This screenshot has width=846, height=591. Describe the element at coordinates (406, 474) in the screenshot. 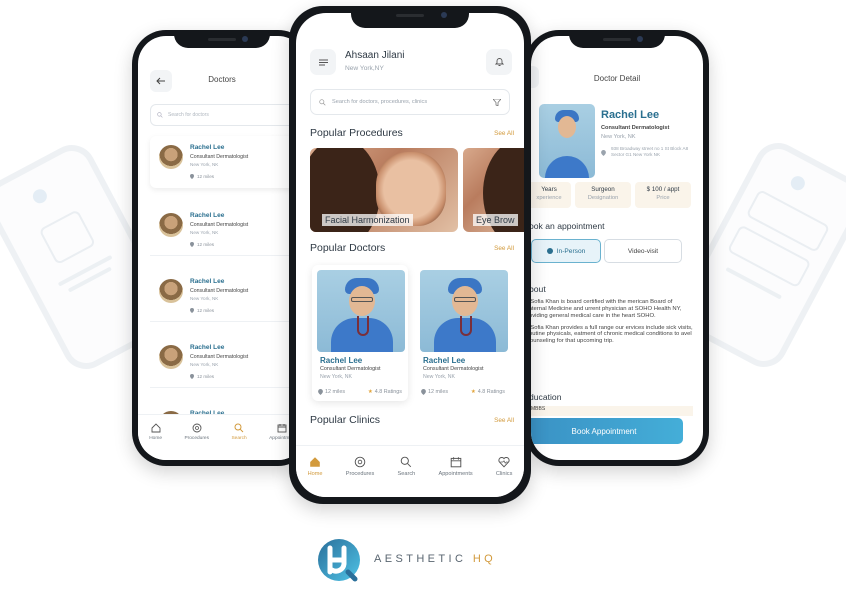

I see `tab-label: Search` at that location.